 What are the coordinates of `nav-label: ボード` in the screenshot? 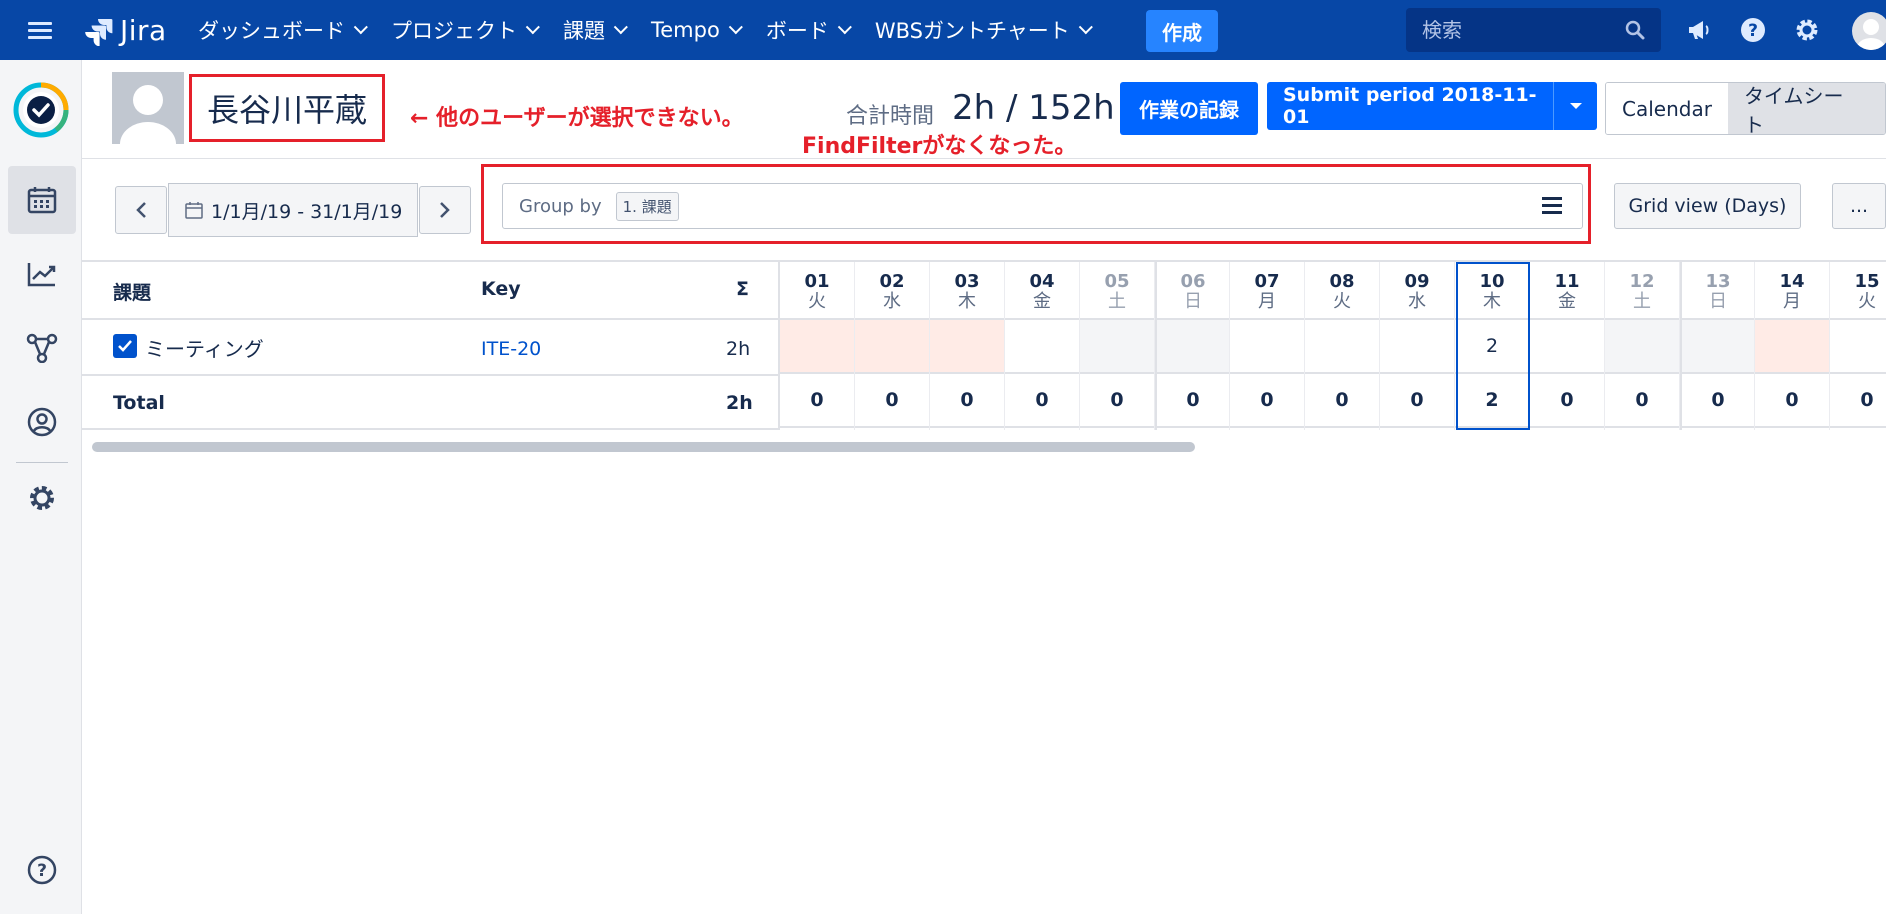 It's located at (797, 31).